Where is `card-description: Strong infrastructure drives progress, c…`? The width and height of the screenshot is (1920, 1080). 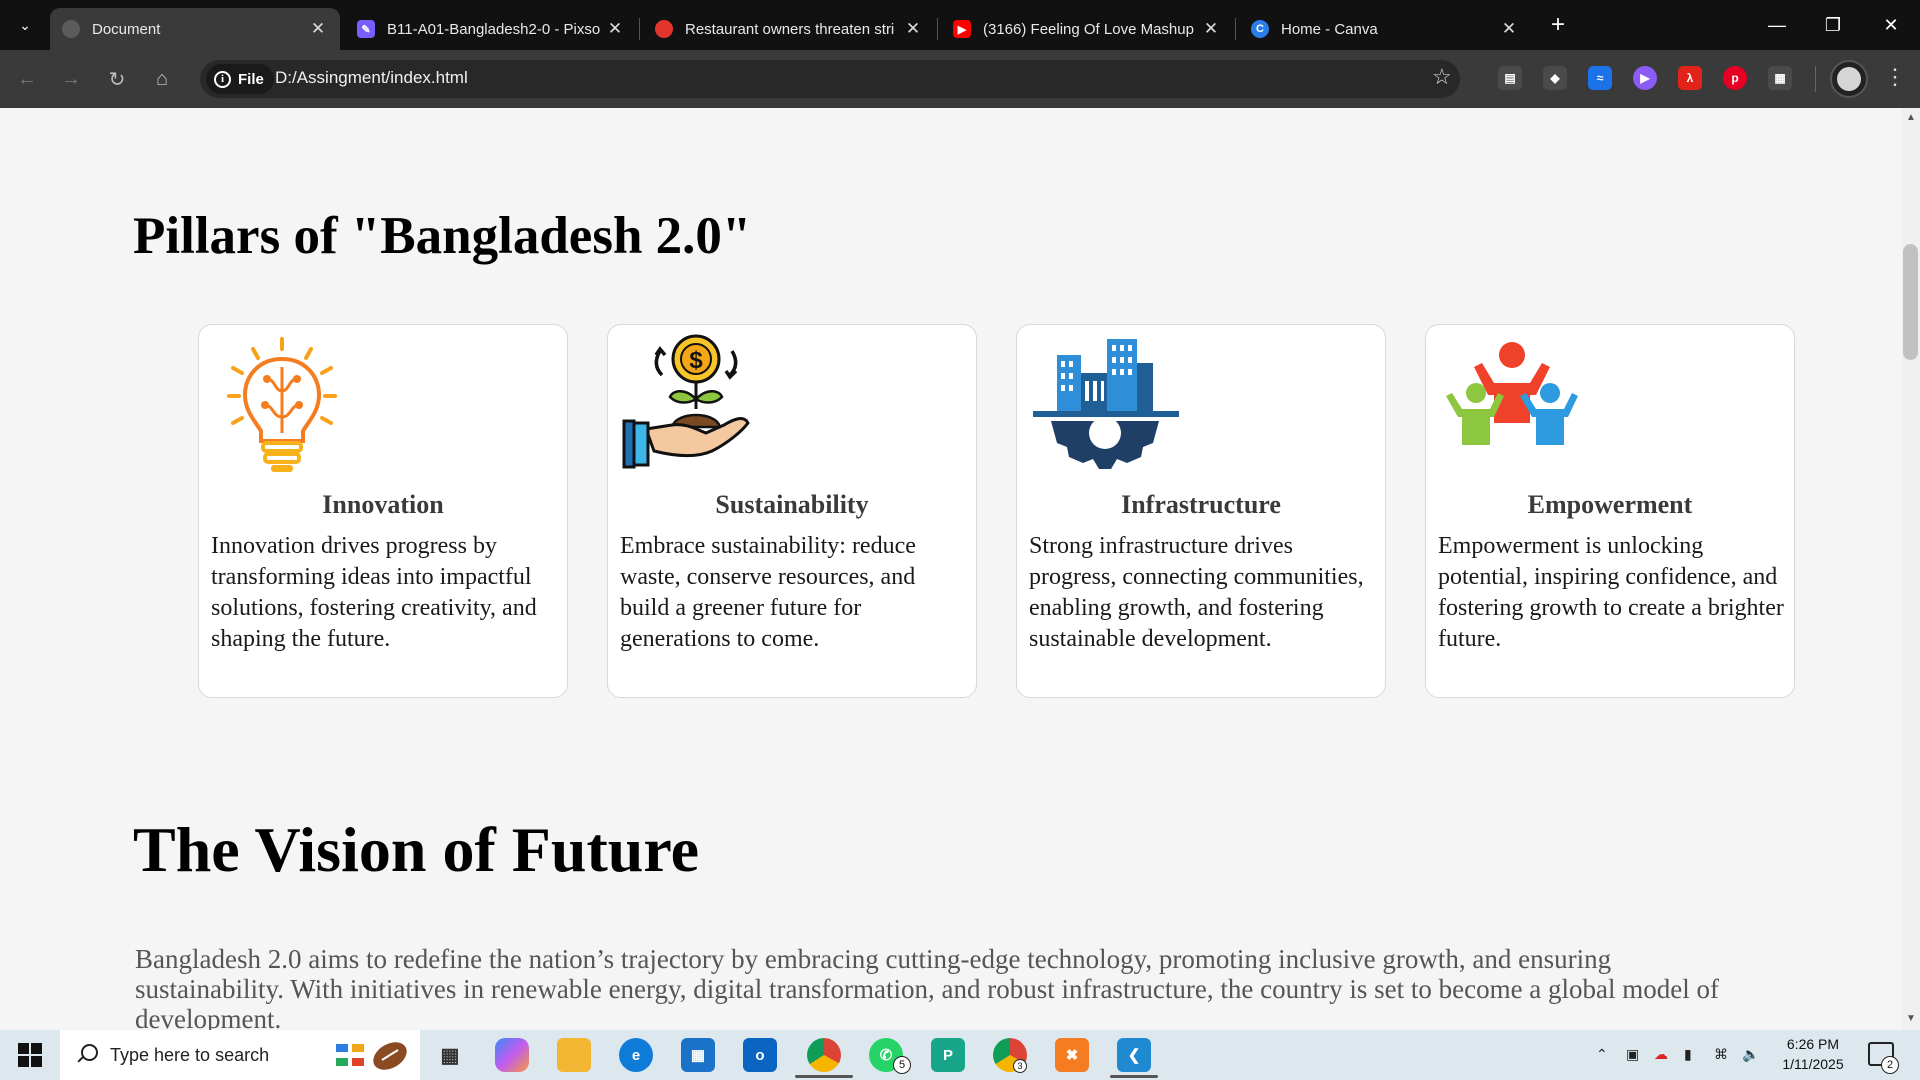
card-description: Strong infrastructure drives progress, c… is located at coordinates (1196, 592).